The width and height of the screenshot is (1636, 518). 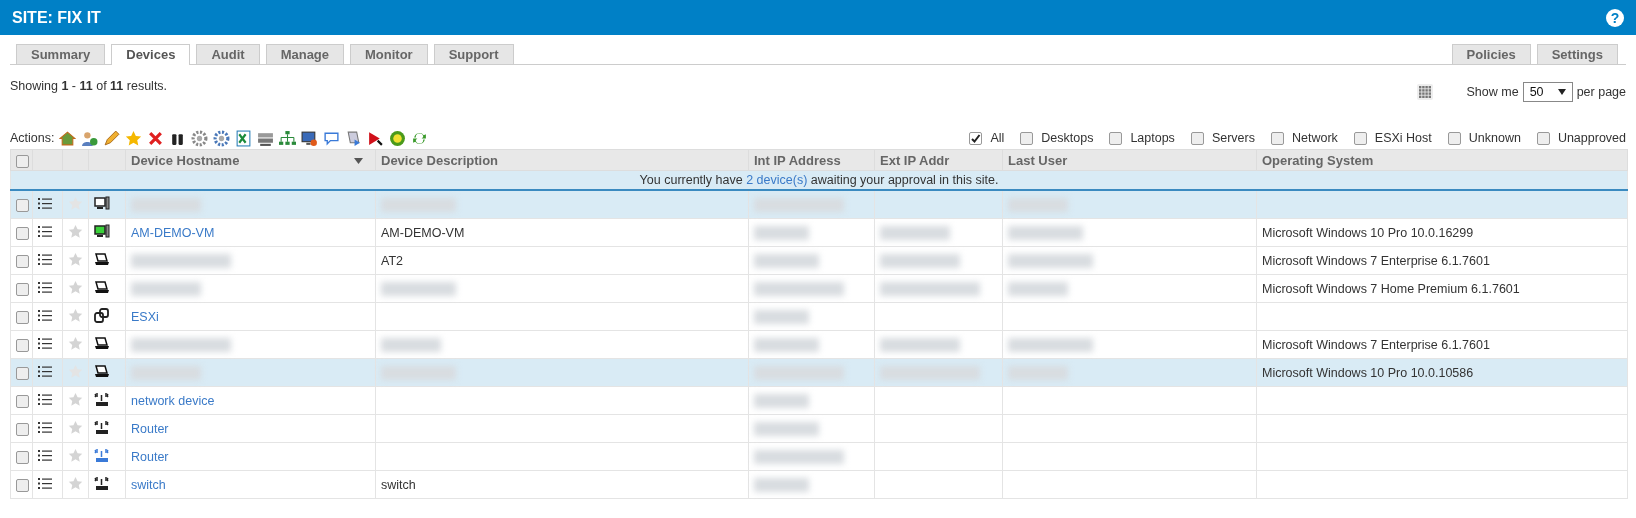 What do you see at coordinates (423, 232) in the screenshot?
I see `table-cell: AM-DEMO-VM` at bounding box center [423, 232].